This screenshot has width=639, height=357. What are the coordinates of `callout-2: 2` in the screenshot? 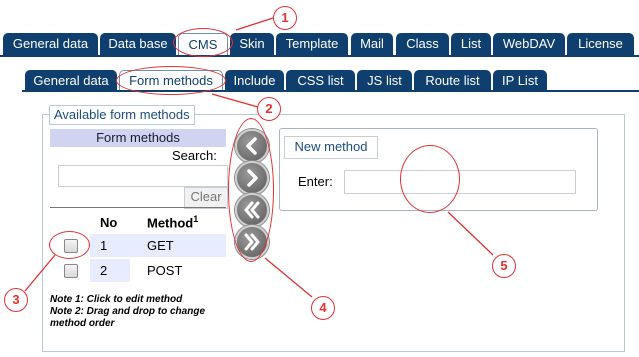 It's located at (269, 109).